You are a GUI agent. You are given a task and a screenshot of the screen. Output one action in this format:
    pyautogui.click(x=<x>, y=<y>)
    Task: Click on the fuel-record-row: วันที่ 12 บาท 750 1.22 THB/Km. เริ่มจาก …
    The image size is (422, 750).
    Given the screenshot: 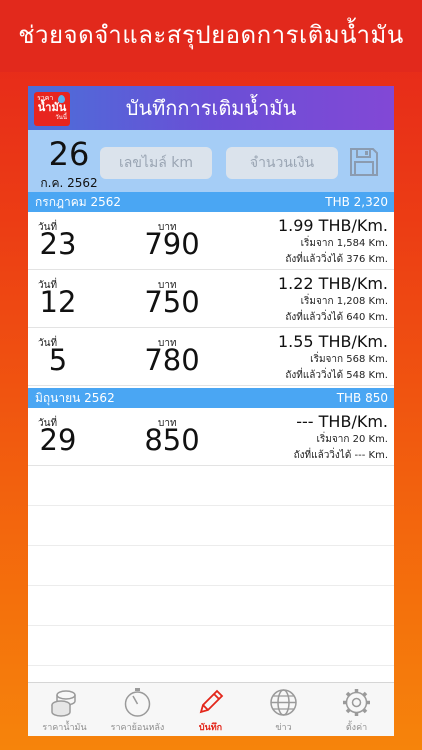 What is the action you would take?
    pyautogui.click(x=211, y=299)
    